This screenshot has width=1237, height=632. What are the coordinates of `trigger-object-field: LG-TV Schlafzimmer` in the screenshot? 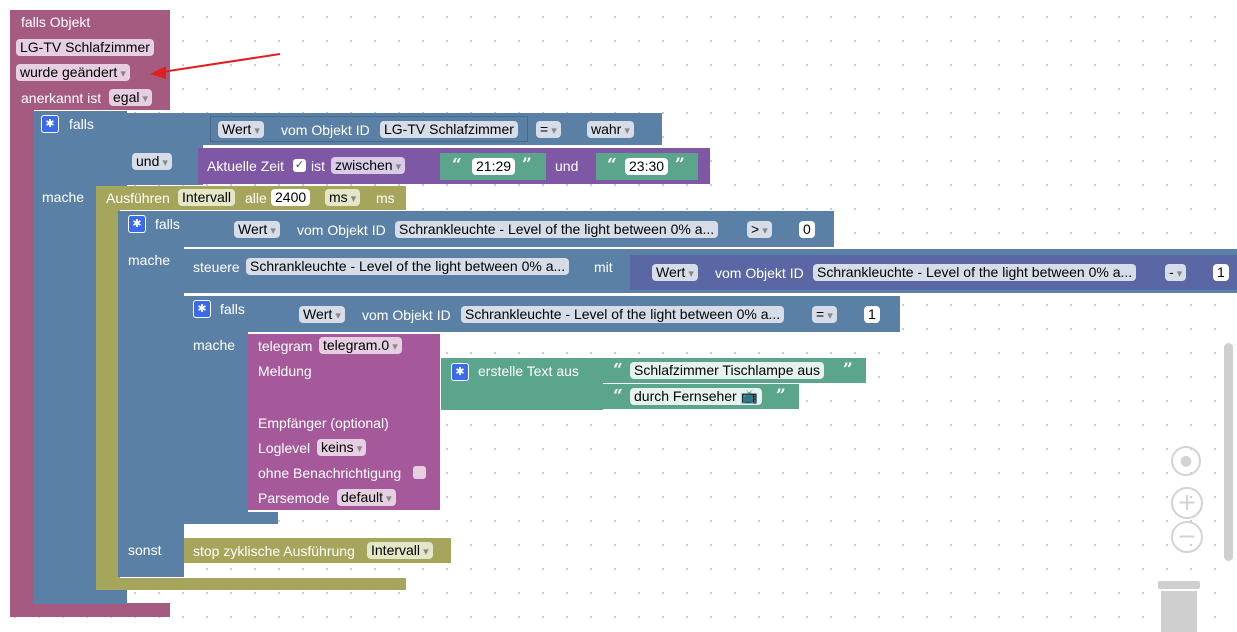 It's located at (85, 47).